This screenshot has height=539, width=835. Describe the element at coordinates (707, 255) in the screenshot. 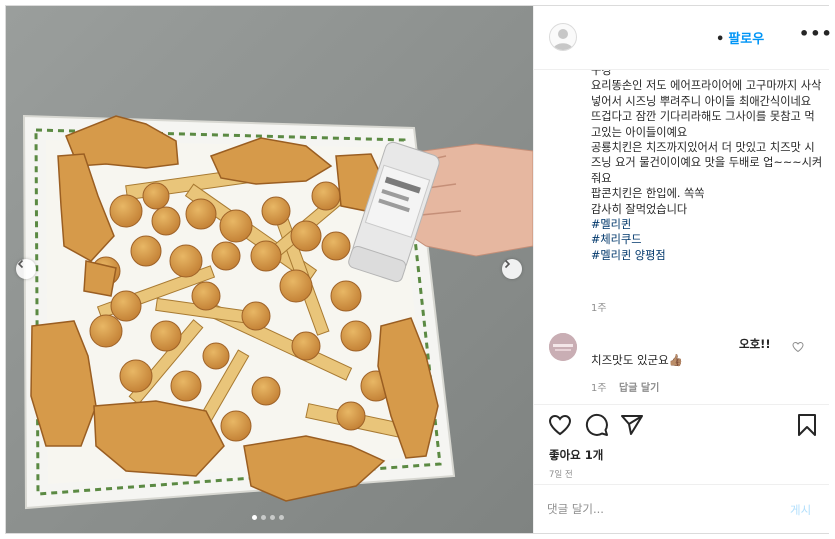

I see `hashtag-link: #멜리퀸 양평점` at that location.